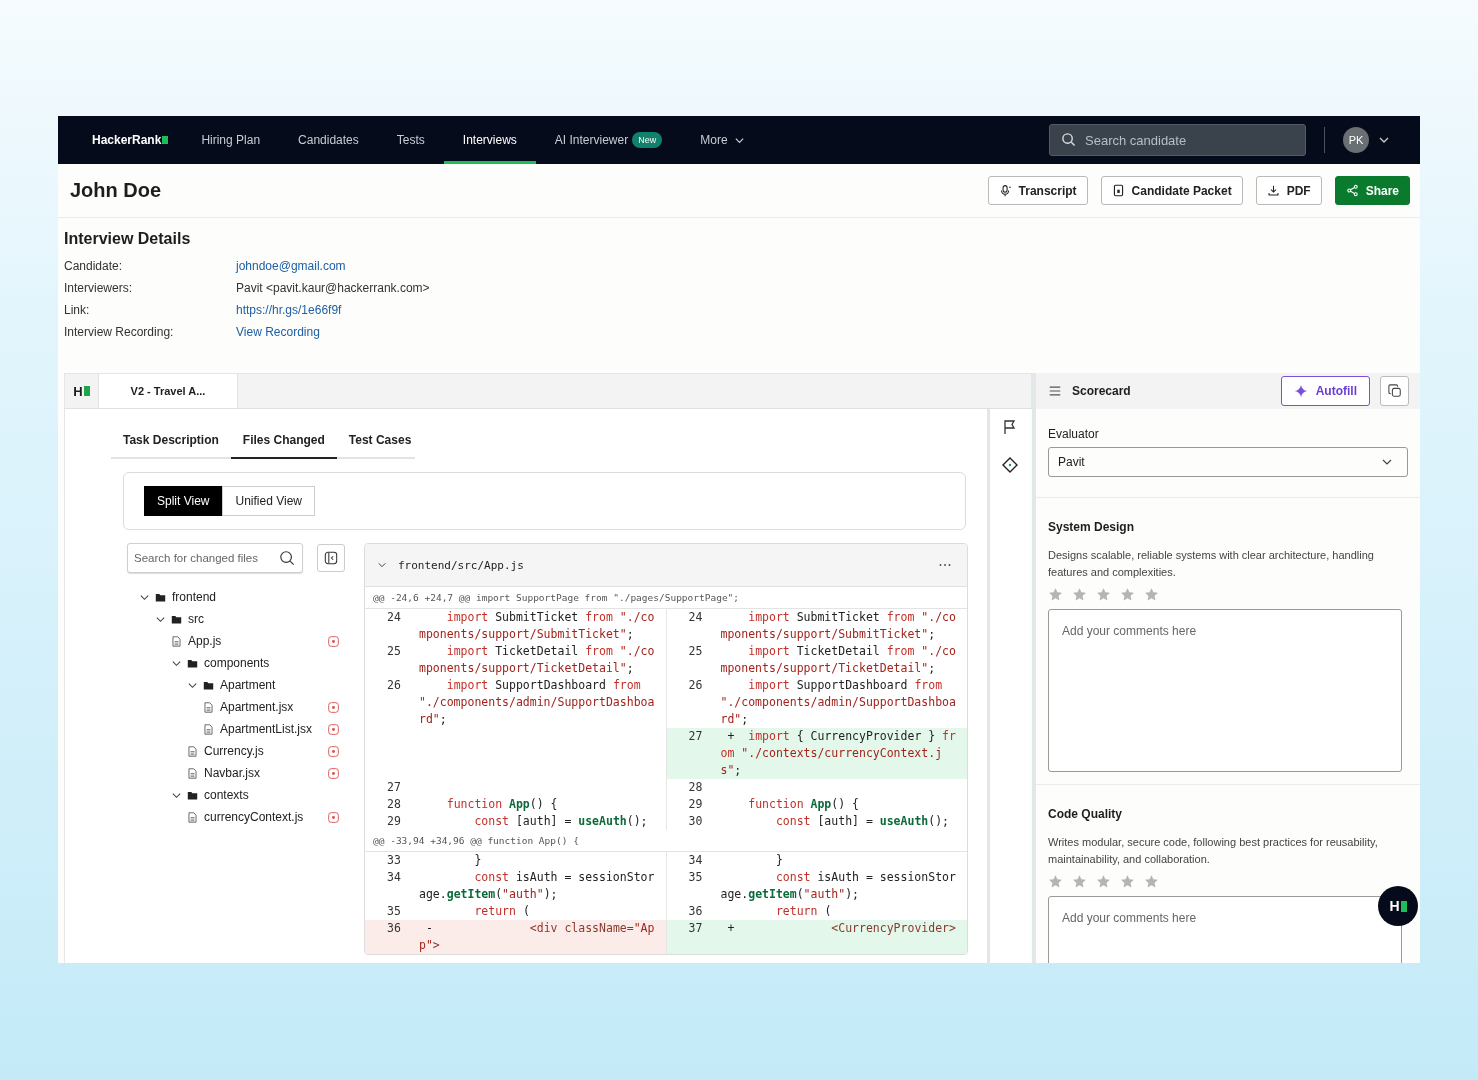 The height and width of the screenshot is (1080, 1478). I want to click on detail-link: johndoe@gmail.com, so click(291, 266).